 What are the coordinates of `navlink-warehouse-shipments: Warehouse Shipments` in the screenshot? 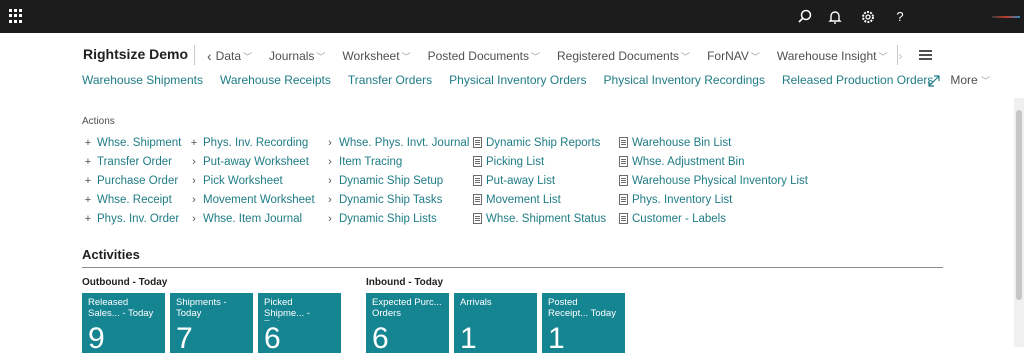 It's located at (142, 80).